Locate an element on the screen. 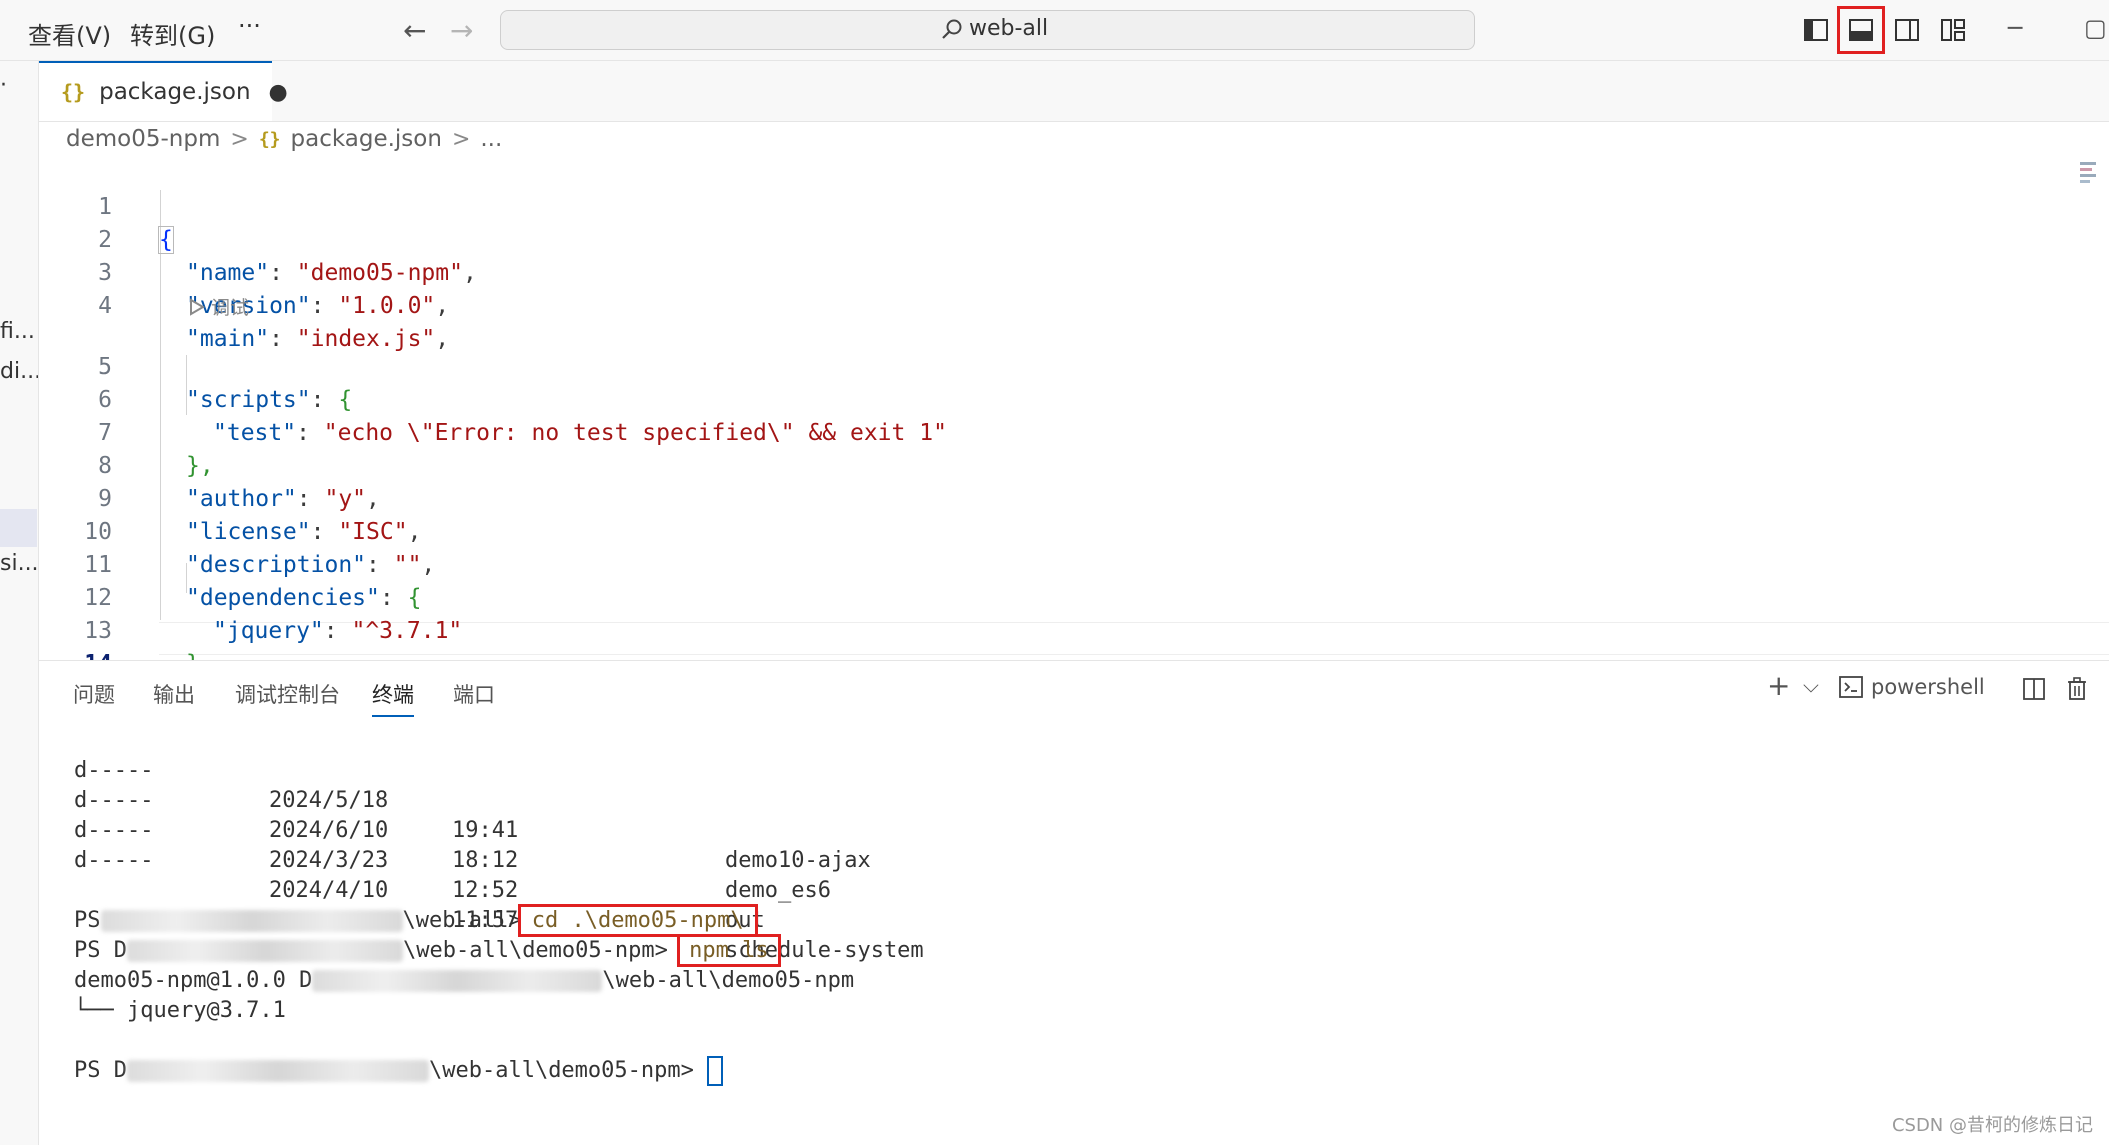  listing-date: 2024/6/10 is located at coordinates (329, 830).